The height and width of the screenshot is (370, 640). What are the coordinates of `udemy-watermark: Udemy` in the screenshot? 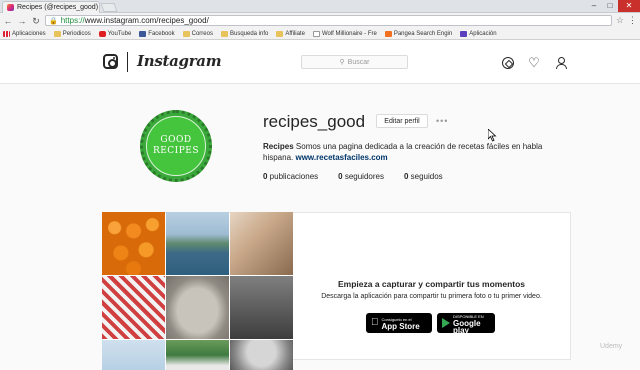 It's located at (611, 346).